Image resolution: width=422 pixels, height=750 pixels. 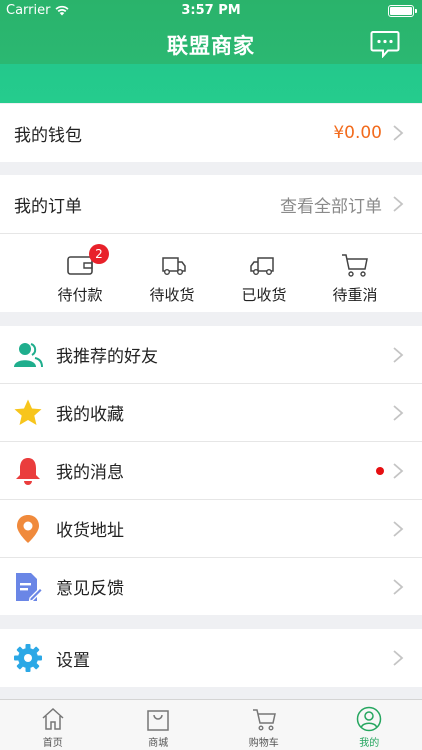 I want to click on menu-item-favorites: 我的收藏, so click(x=211, y=412).